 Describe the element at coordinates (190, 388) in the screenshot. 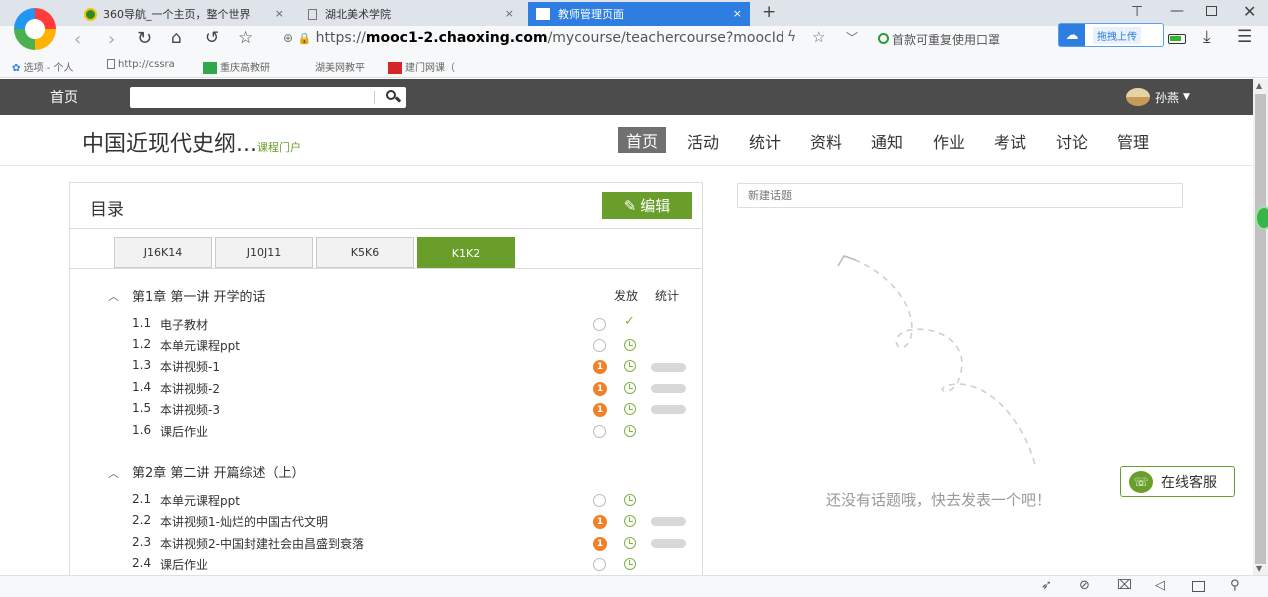

I see `item-title: 本讲视频-2` at that location.